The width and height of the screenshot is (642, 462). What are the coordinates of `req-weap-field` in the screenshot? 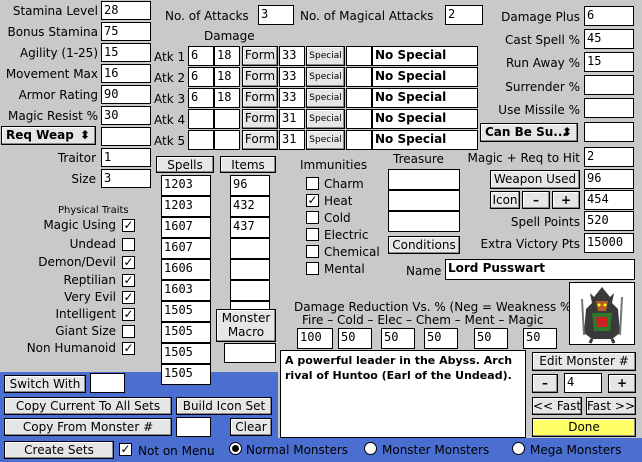 It's located at (126, 136).